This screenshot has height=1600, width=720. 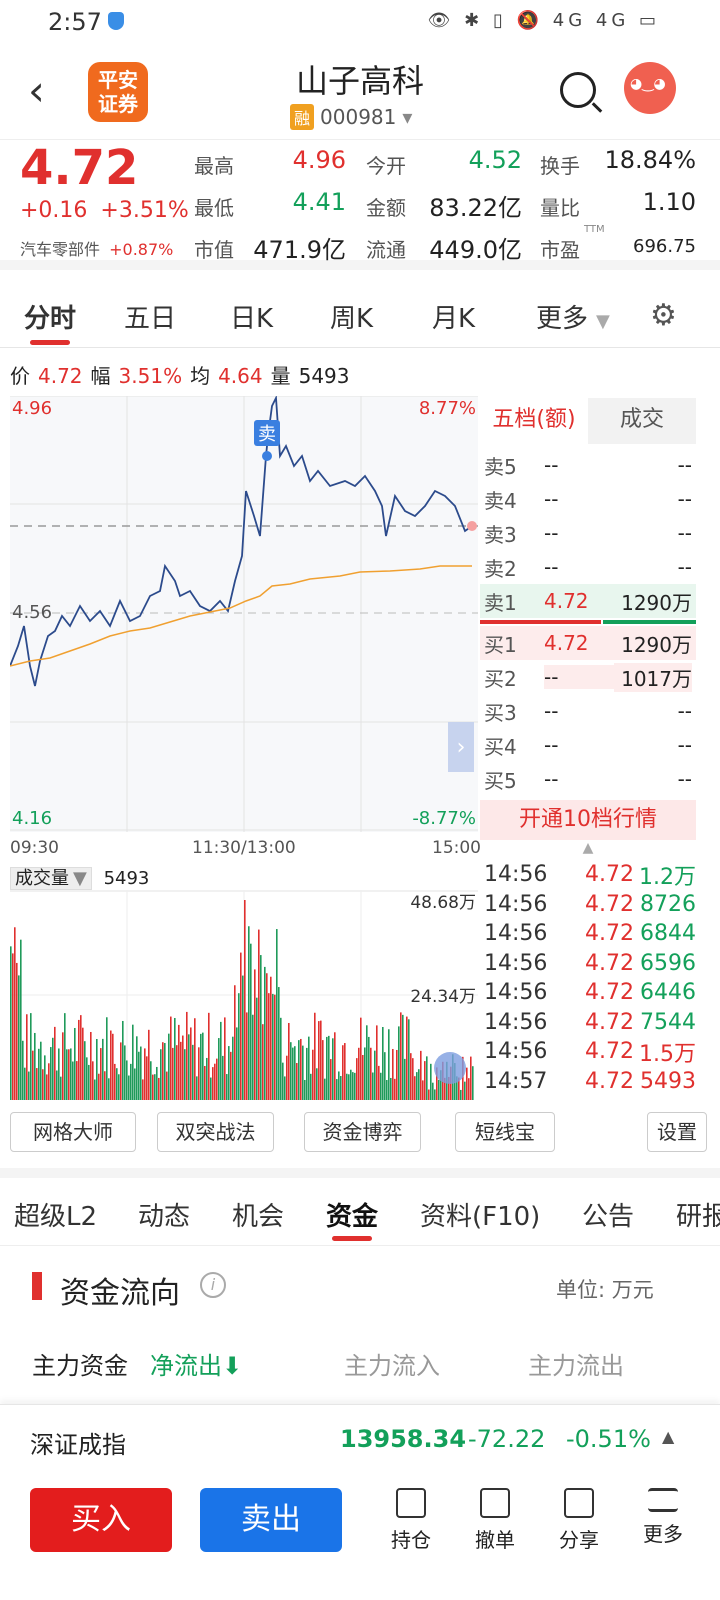 What do you see at coordinates (579, 1540) in the screenshot?
I see `share-label: 分享` at bounding box center [579, 1540].